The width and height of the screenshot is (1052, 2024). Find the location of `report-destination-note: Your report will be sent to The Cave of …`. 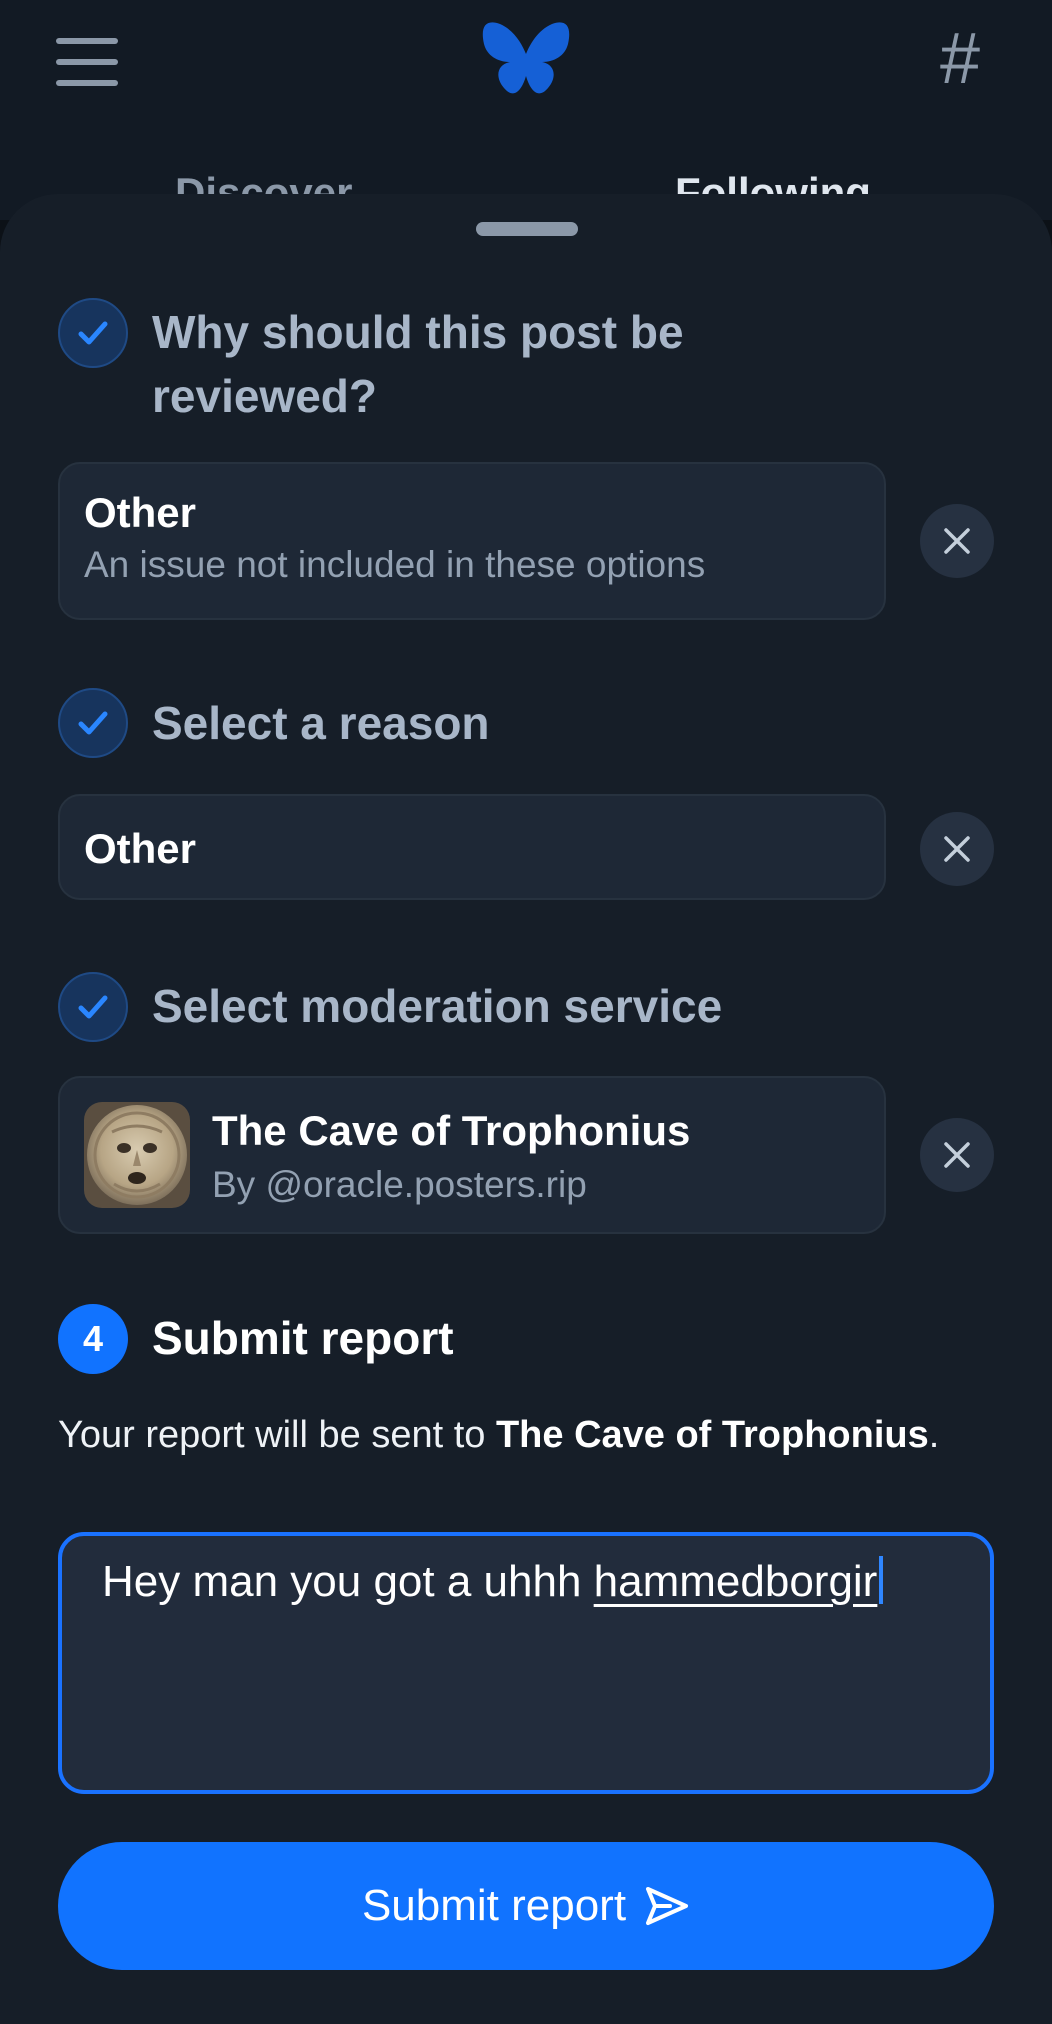

report-destination-note: Your report will be sent to The Cave of … is located at coordinates (508, 1435).